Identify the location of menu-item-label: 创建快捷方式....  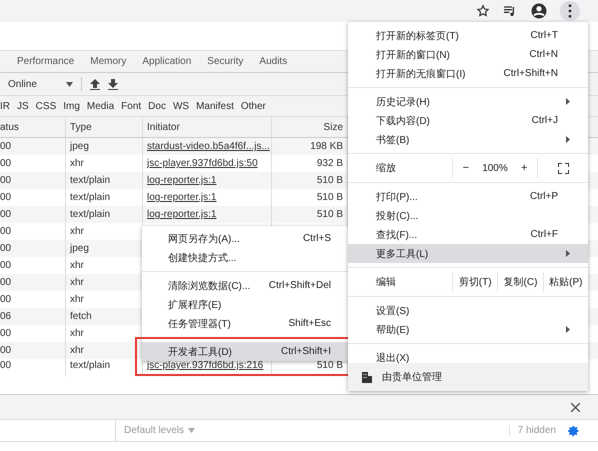
(203, 258).